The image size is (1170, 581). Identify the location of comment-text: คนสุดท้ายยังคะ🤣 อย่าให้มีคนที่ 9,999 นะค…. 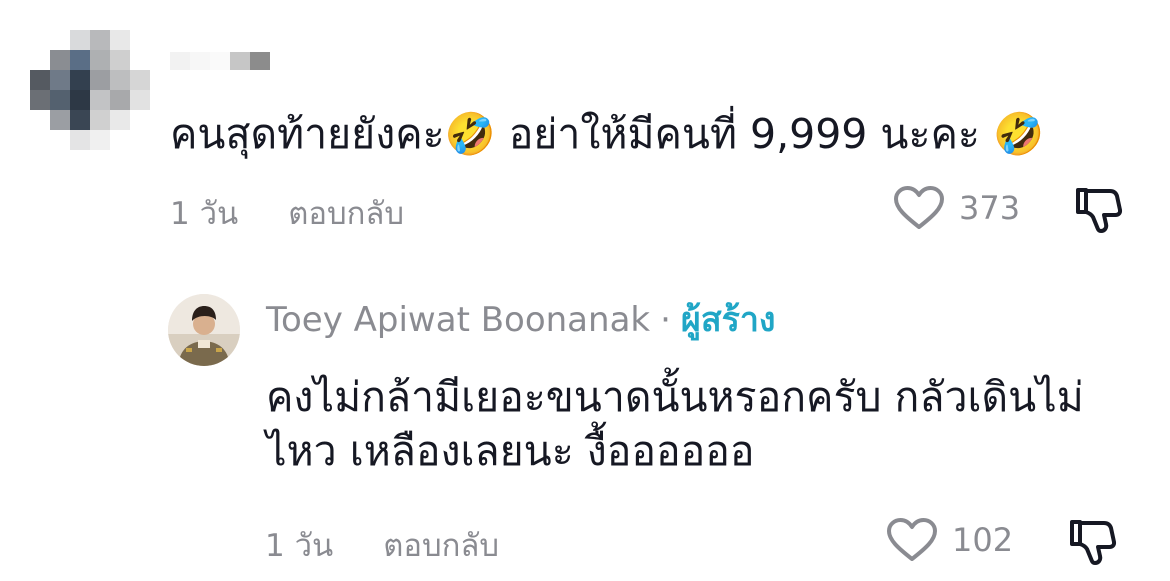
(607, 134).